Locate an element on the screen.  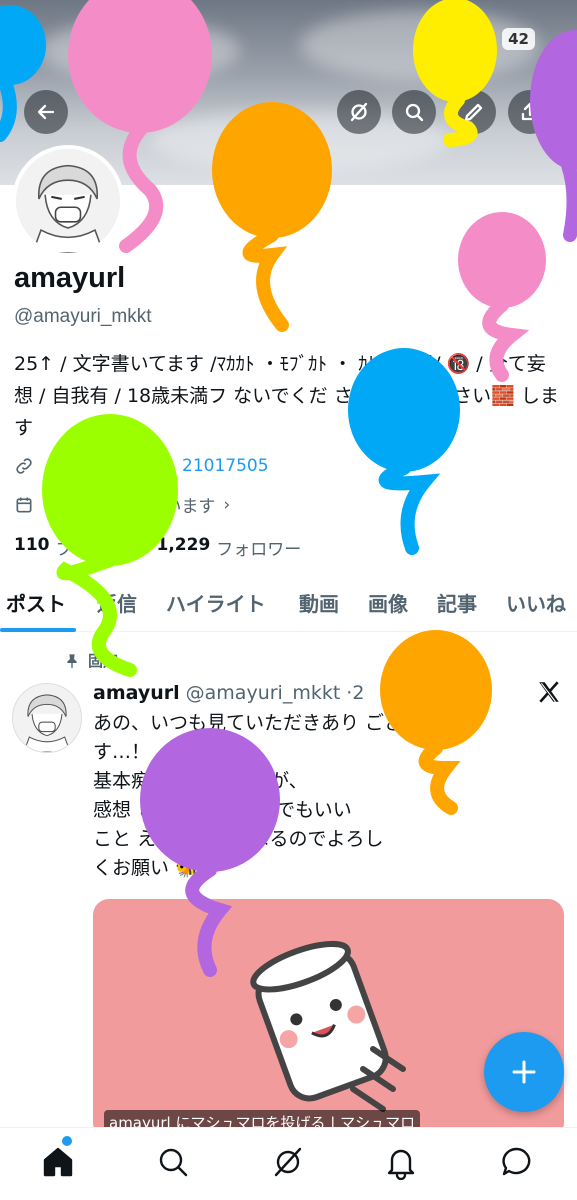
following-label: フォロー中 is located at coordinates (98, 547).